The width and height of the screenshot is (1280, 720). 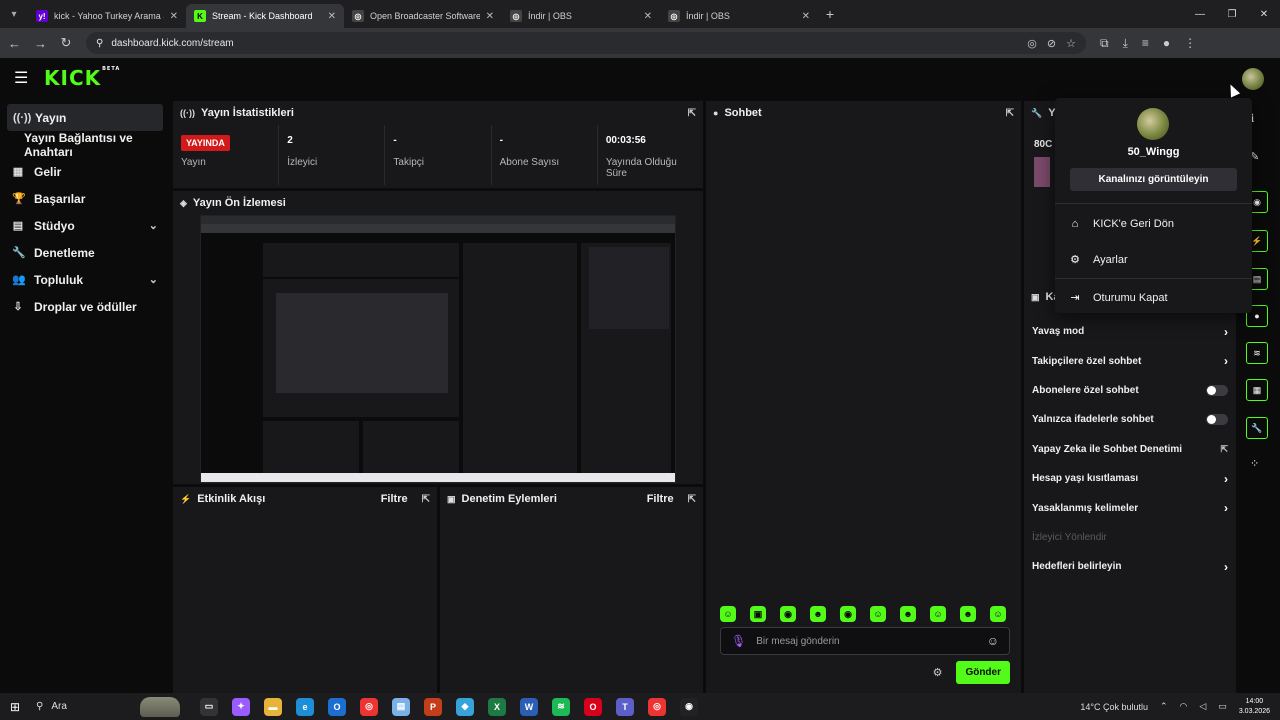 I want to click on edge-icon: e, so click(x=305, y=706).